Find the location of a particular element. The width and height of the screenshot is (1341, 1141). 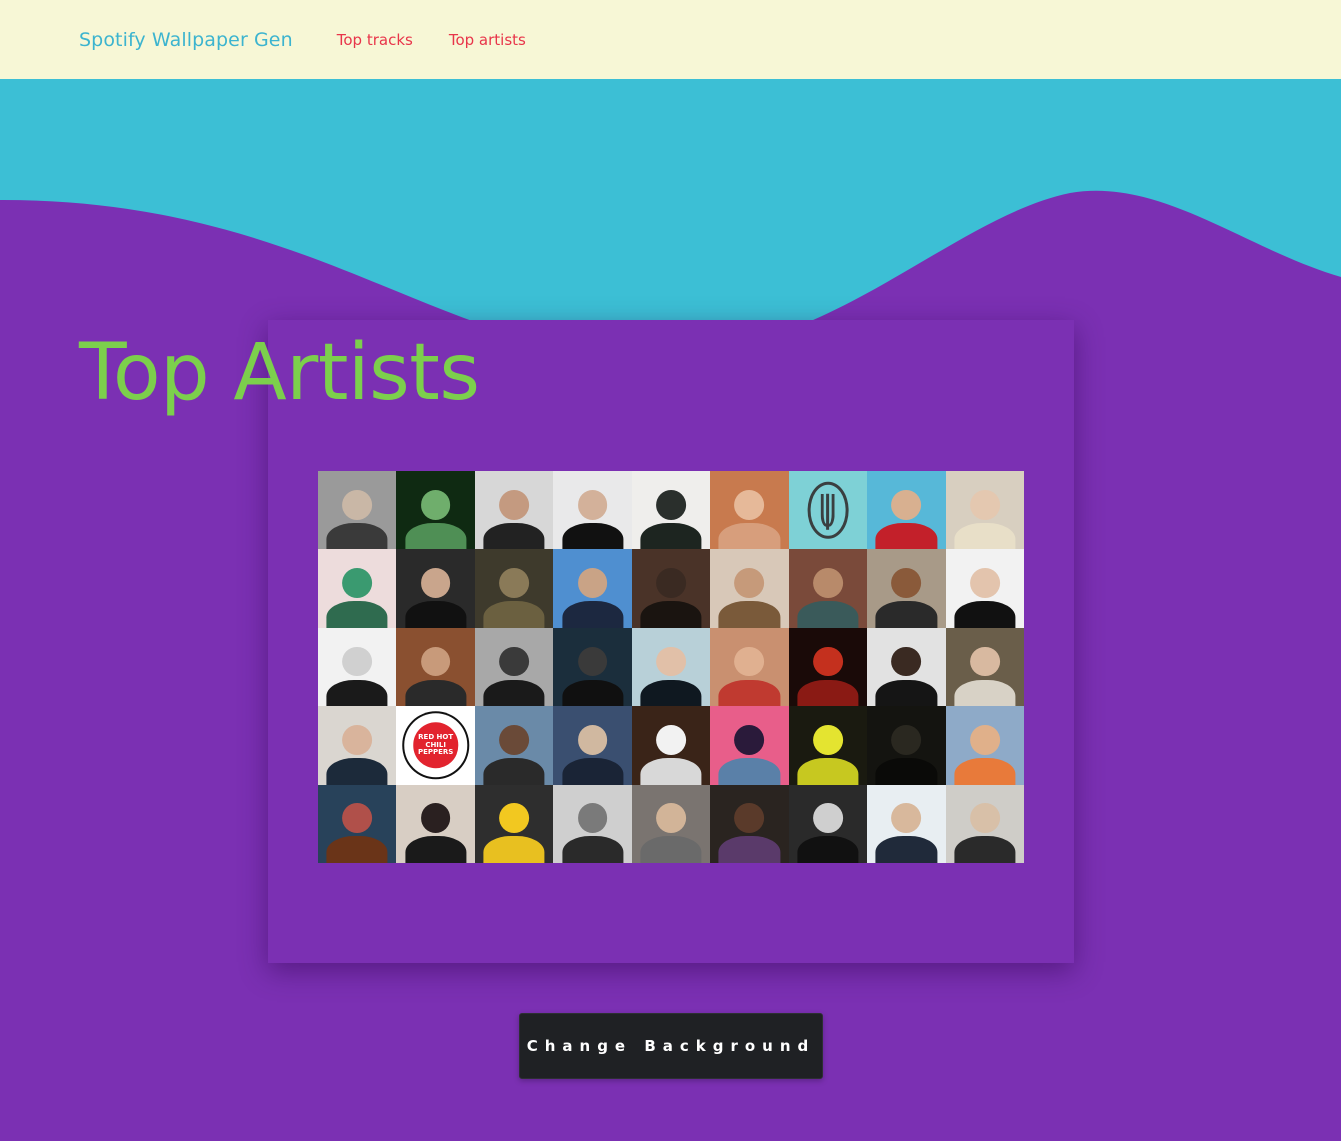

band-logo-text: RED HOT CHILI PEPPERS is located at coordinates (435, 744).